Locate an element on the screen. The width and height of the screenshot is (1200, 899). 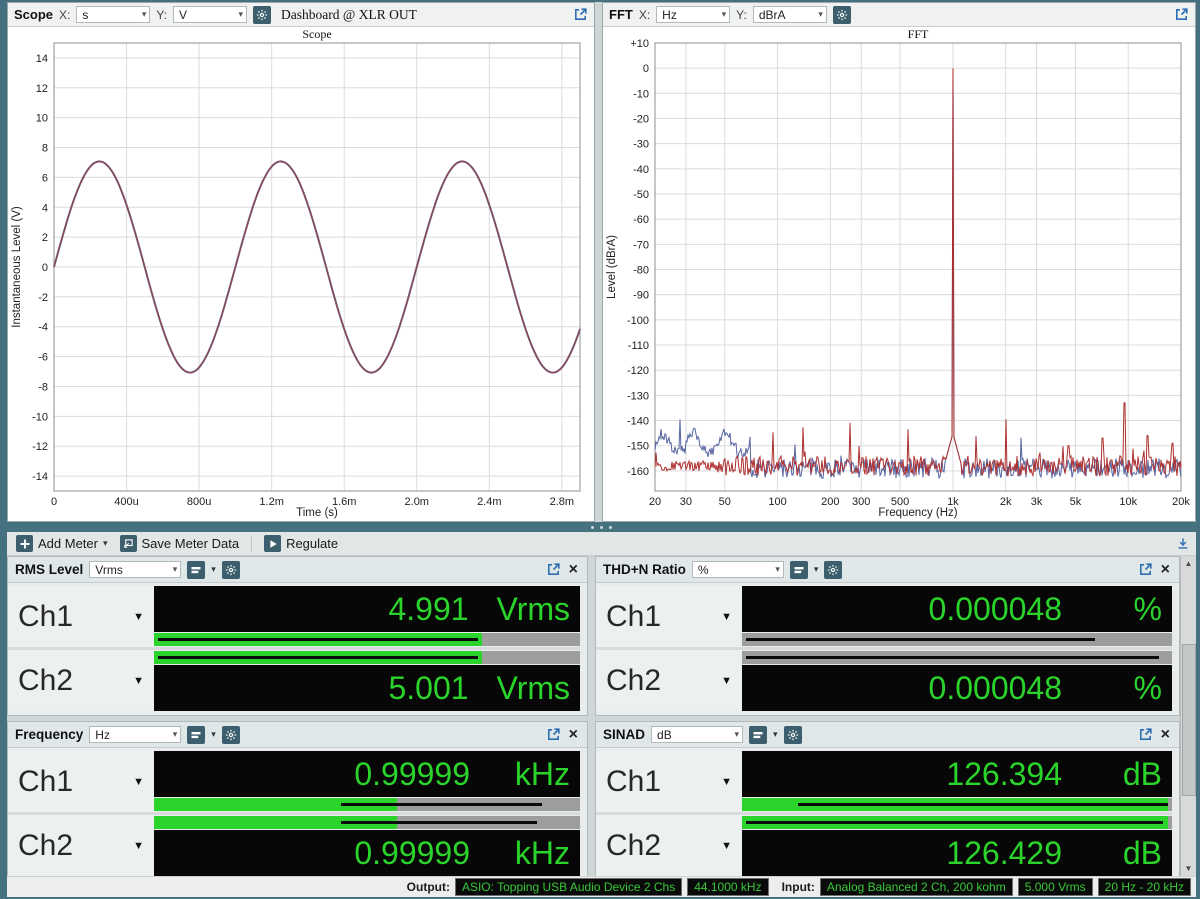
svg-text: -160 is located at coordinates (638, 472).